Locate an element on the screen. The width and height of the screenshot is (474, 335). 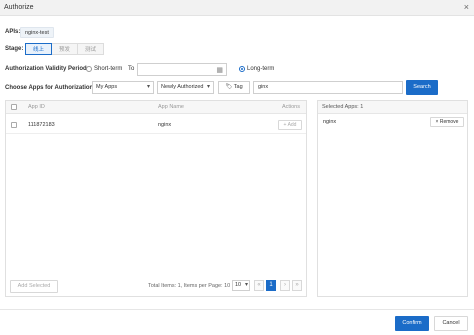
confirm-button: Confirm is located at coordinates (412, 323).